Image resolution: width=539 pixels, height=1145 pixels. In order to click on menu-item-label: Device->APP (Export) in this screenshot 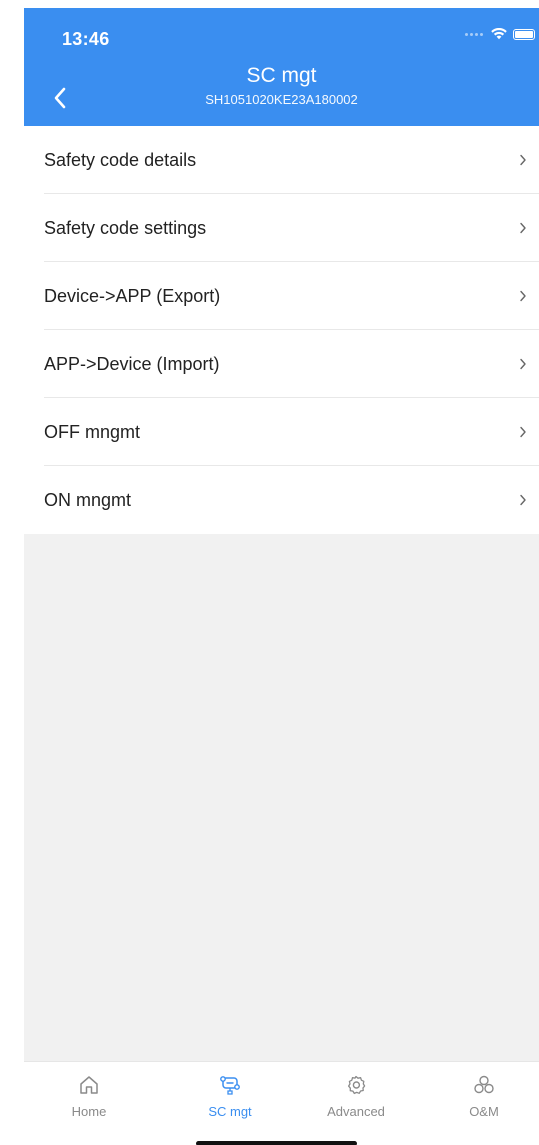, I will do `click(132, 295)`.